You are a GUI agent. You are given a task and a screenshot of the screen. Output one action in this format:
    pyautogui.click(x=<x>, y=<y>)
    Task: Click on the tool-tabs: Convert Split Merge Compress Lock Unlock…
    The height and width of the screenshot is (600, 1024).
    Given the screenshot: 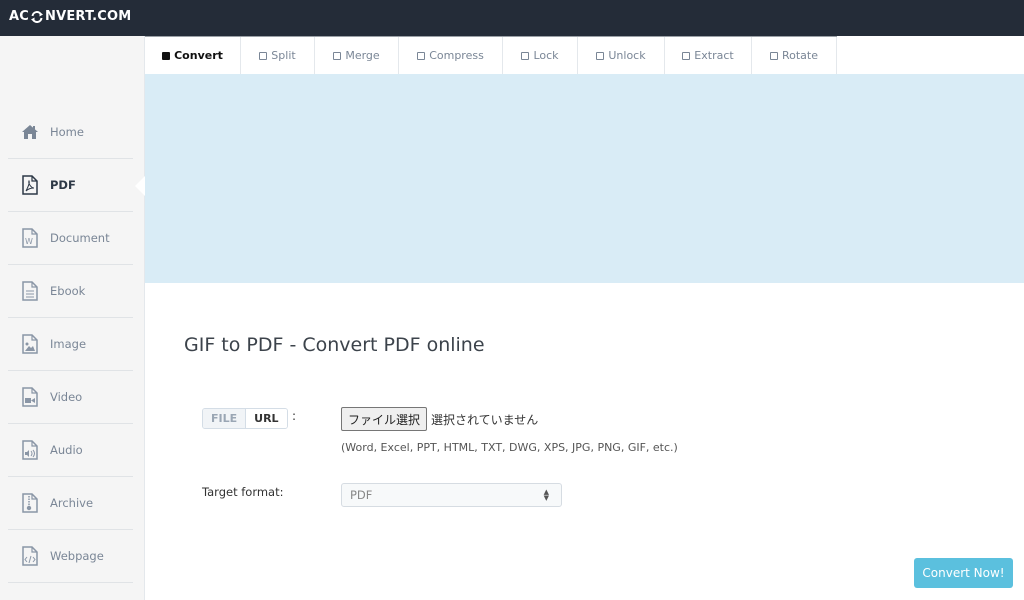 What is the action you would take?
    pyautogui.click(x=491, y=55)
    